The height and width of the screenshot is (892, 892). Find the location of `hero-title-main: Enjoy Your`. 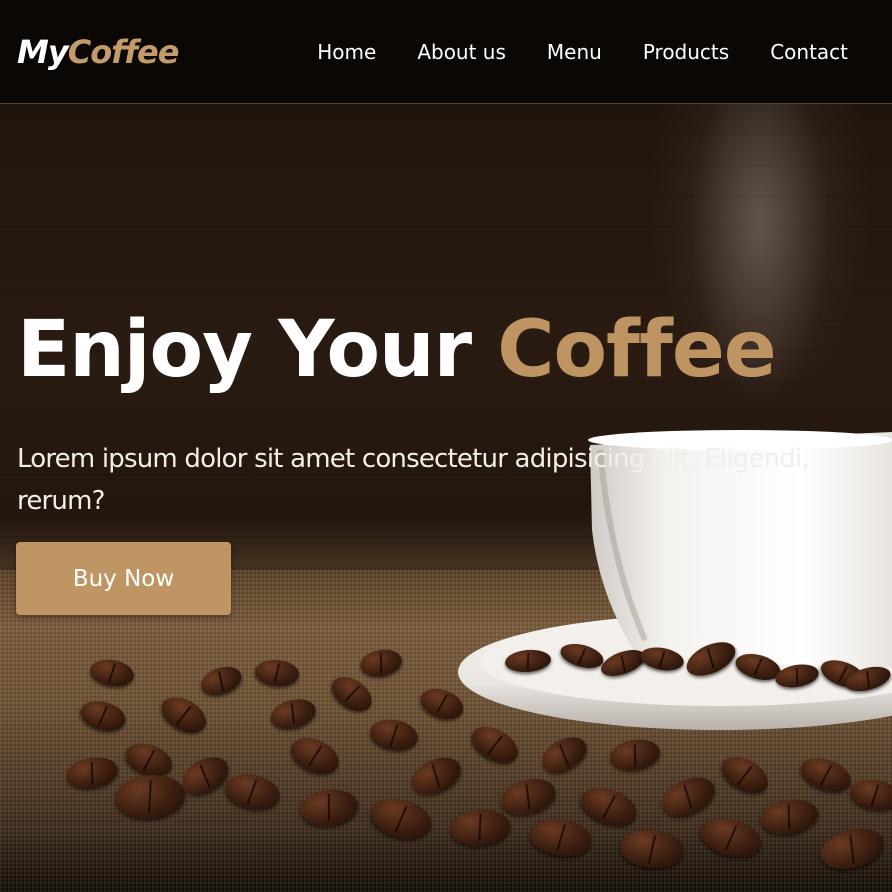

hero-title-main: Enjoy Your is located at coordinates (244, 350).